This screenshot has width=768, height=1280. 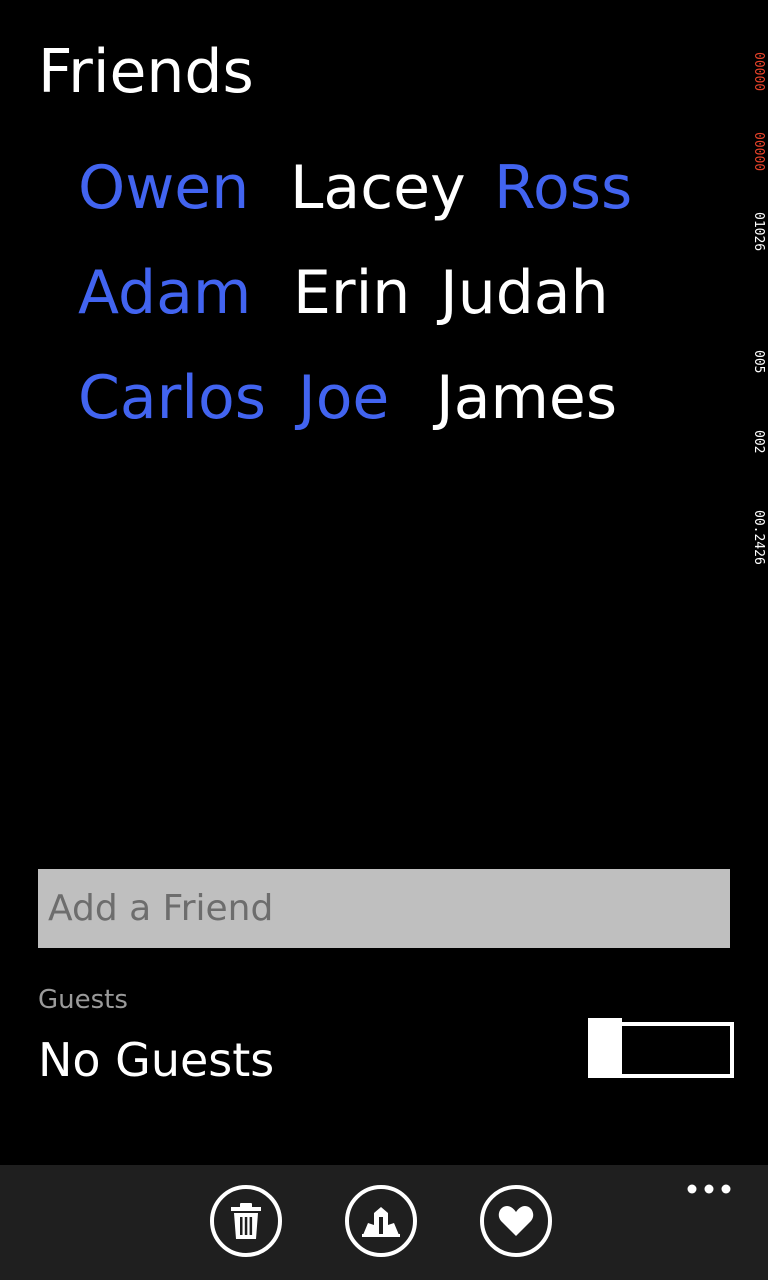 What do you see at coordinates (758, 152) in the screenshot?
I see `frame-rate-counter-2: 00000` at bounding box center [758, 152].